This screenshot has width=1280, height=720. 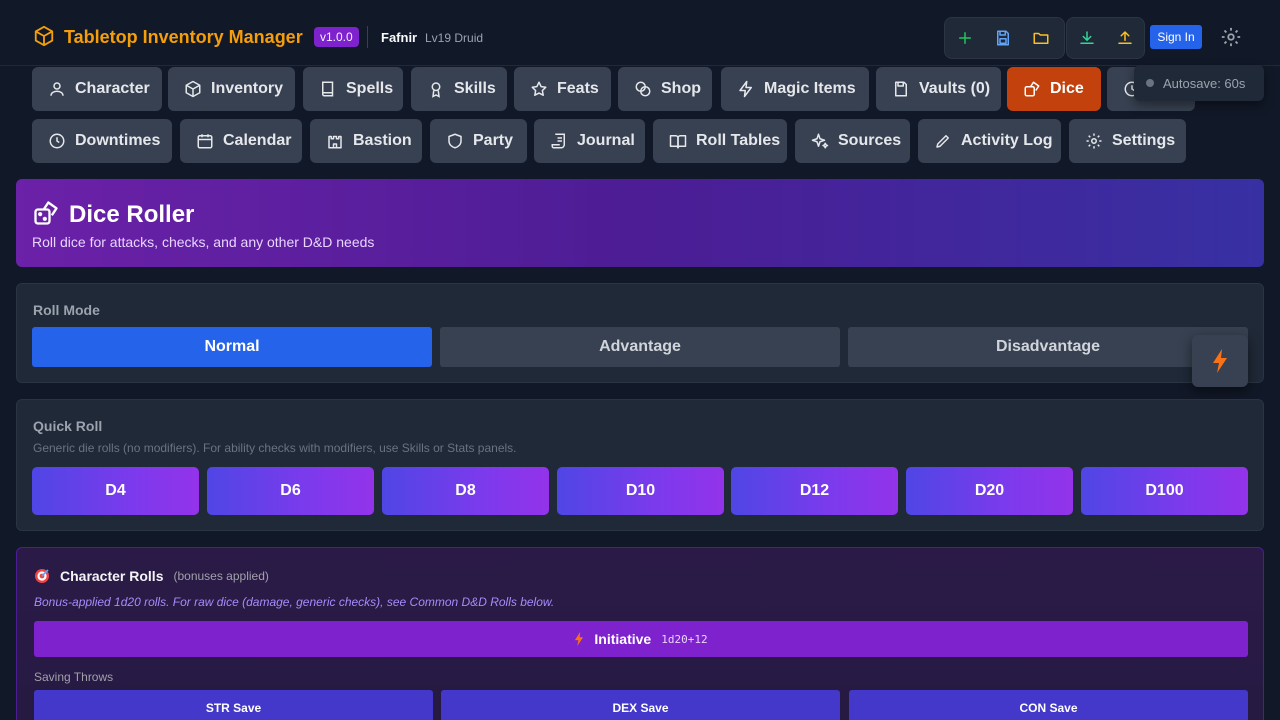 I want to click on quick-roll-label: Quick Roll, so click(x=68, y=426).